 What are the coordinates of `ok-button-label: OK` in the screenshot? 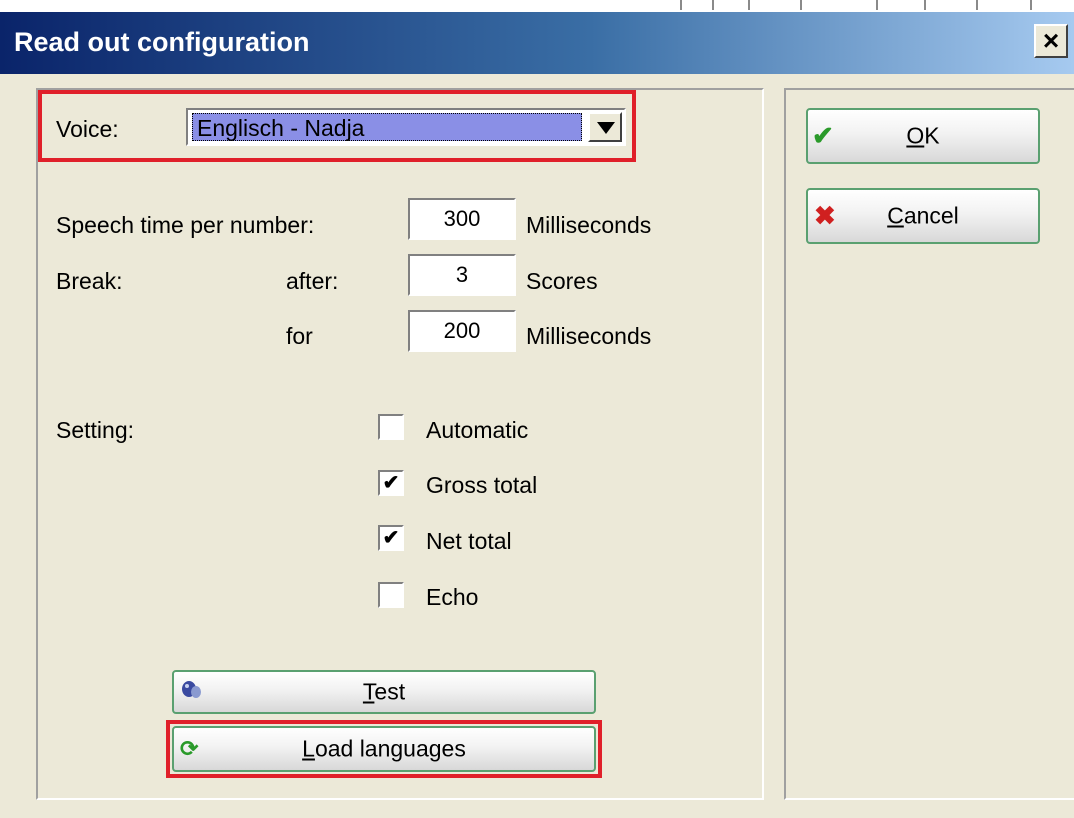 It's located at (923, 135).